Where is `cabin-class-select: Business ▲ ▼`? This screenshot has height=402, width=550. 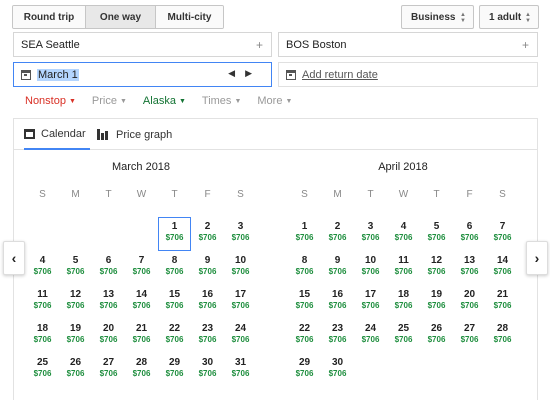 cabin-class-select: Business ▲ ▼ is located at coordinates (437, 17).